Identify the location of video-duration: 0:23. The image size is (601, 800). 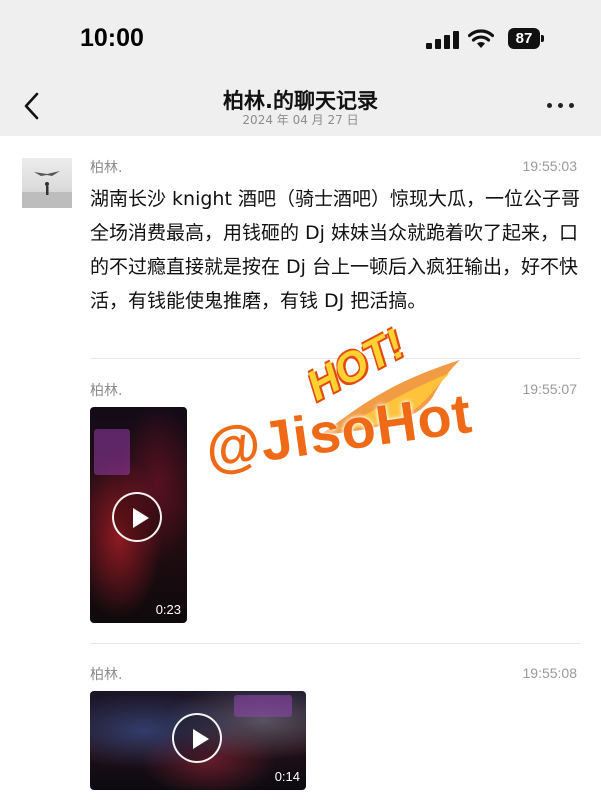
(168, 609).